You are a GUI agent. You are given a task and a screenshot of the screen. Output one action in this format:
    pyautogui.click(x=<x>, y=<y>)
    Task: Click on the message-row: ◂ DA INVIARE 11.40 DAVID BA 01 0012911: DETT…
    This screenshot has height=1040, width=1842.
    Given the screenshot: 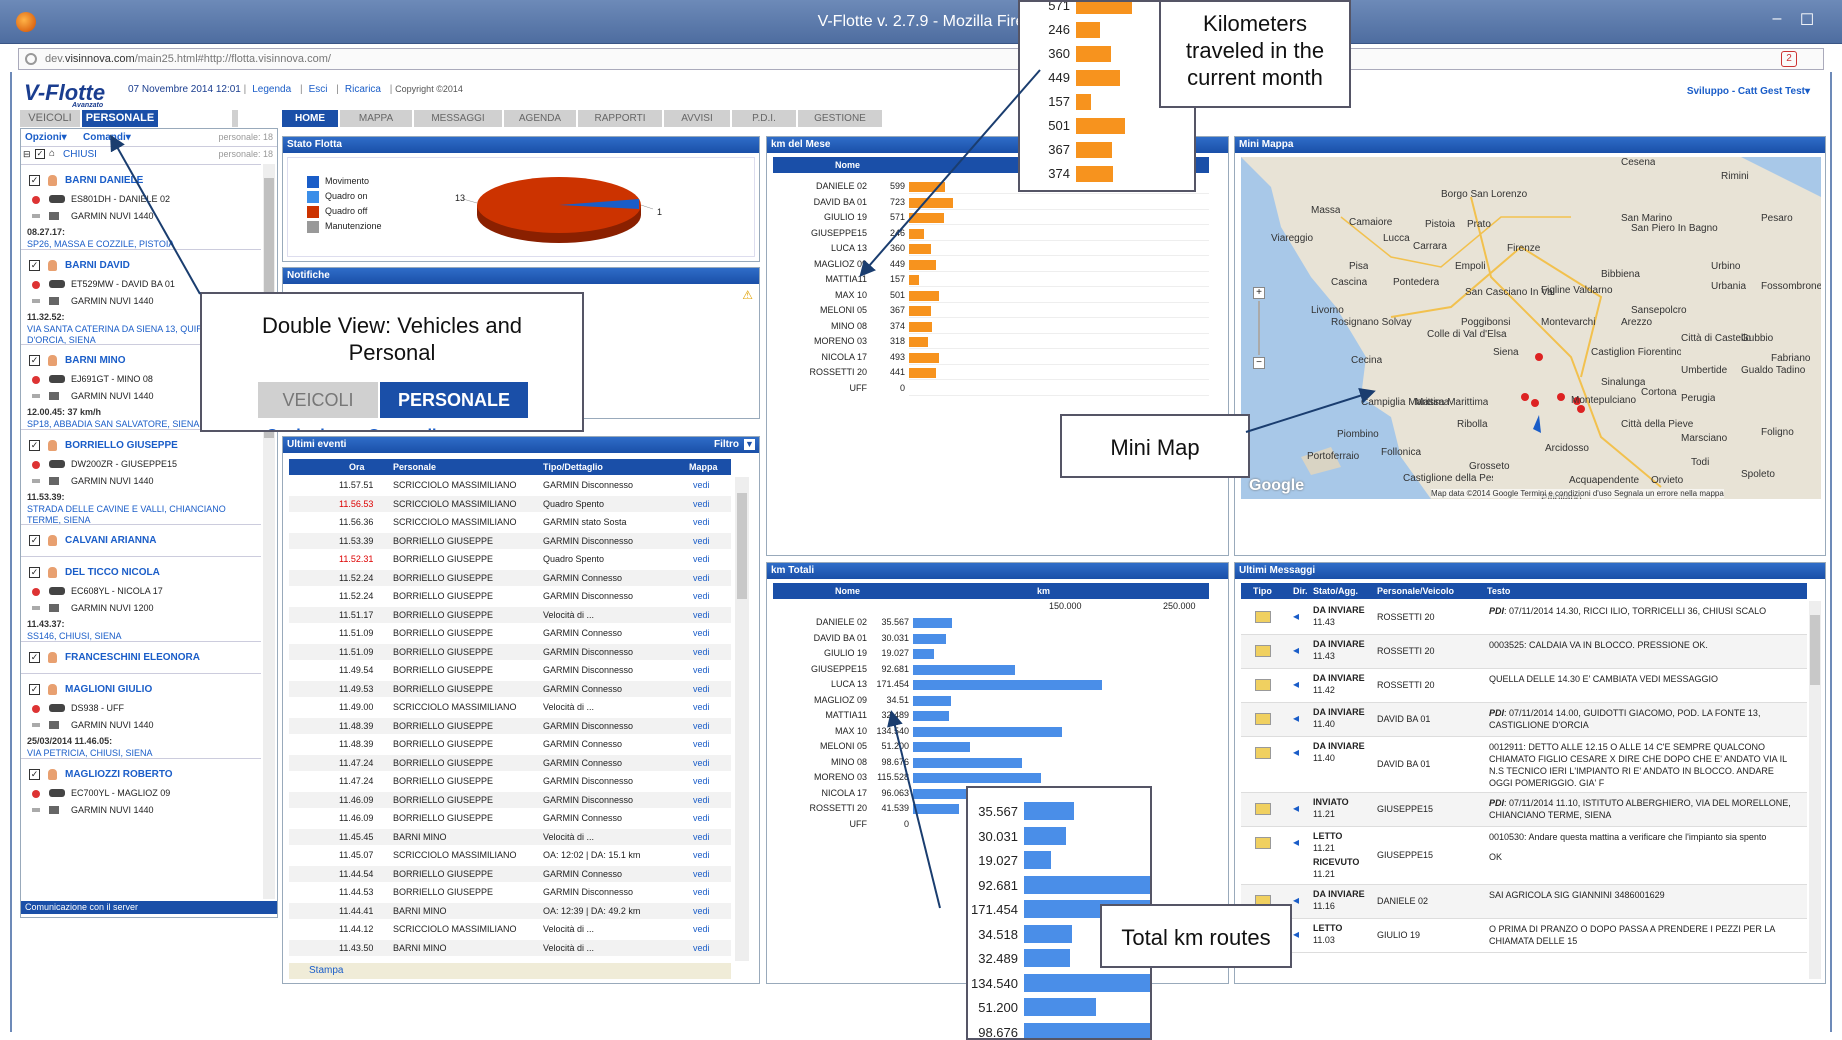 What is the action you would take?
    pyautogui.click(x=1524, y=765)
    